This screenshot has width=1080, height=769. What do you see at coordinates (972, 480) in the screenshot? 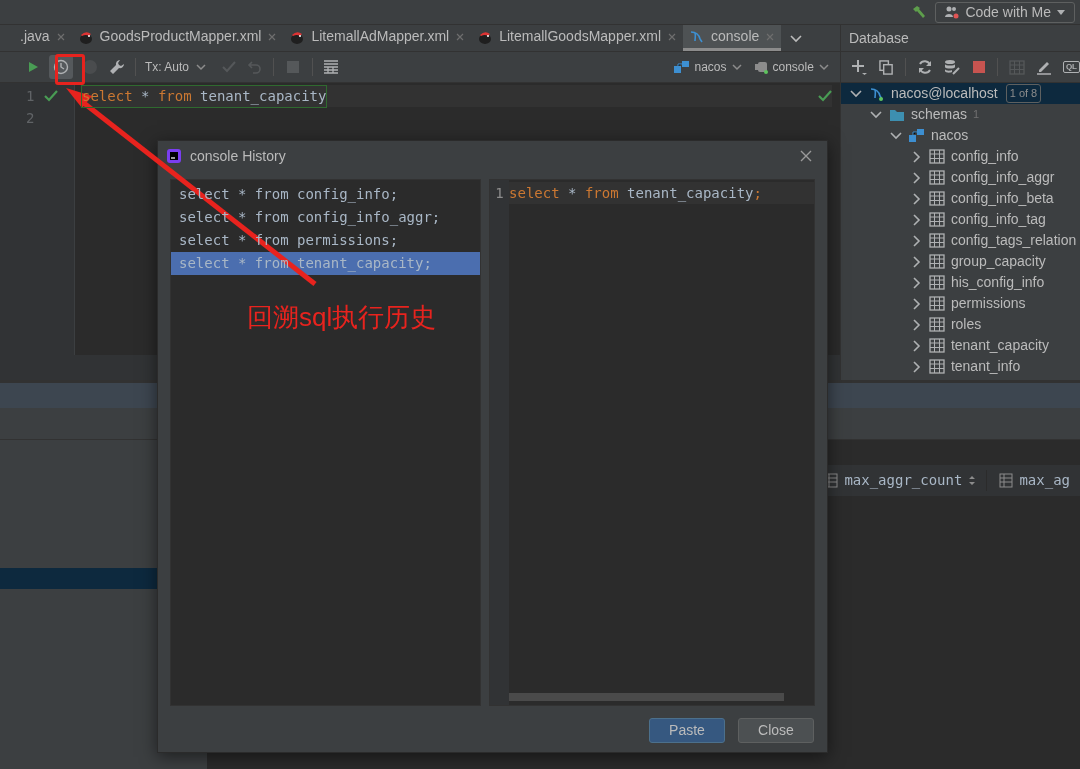
I see `sort-icon` at bounding box center [972, 480].